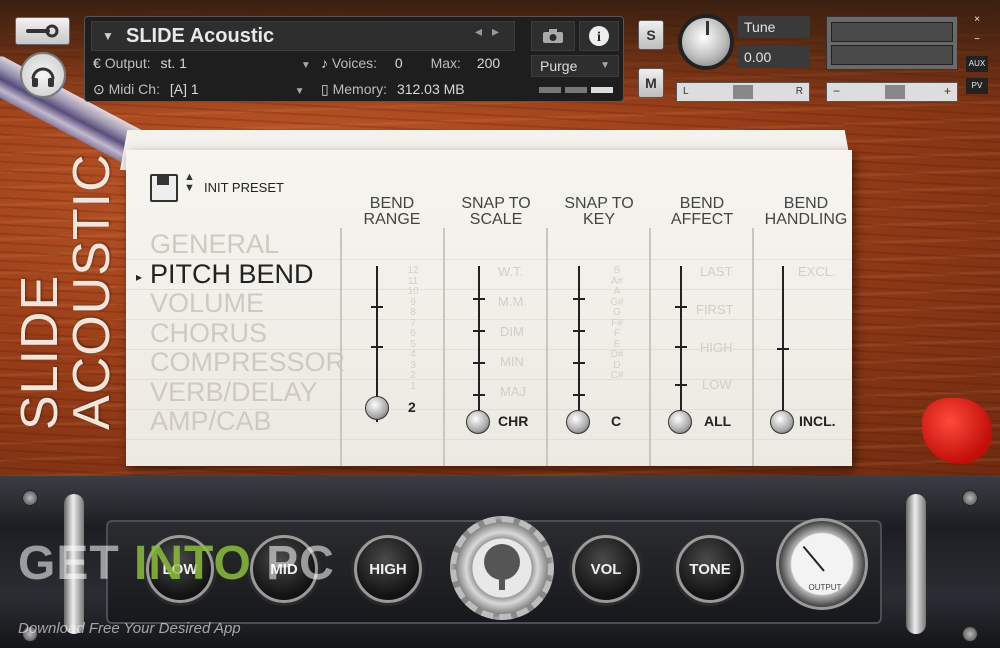 Image resolution: width=1000 pixels, height=648 pixels. What do you see at coordinates (247, 303) in the screenshot?
I see `menu-item-volume: VOLUME` at bounding box center [247, 303].